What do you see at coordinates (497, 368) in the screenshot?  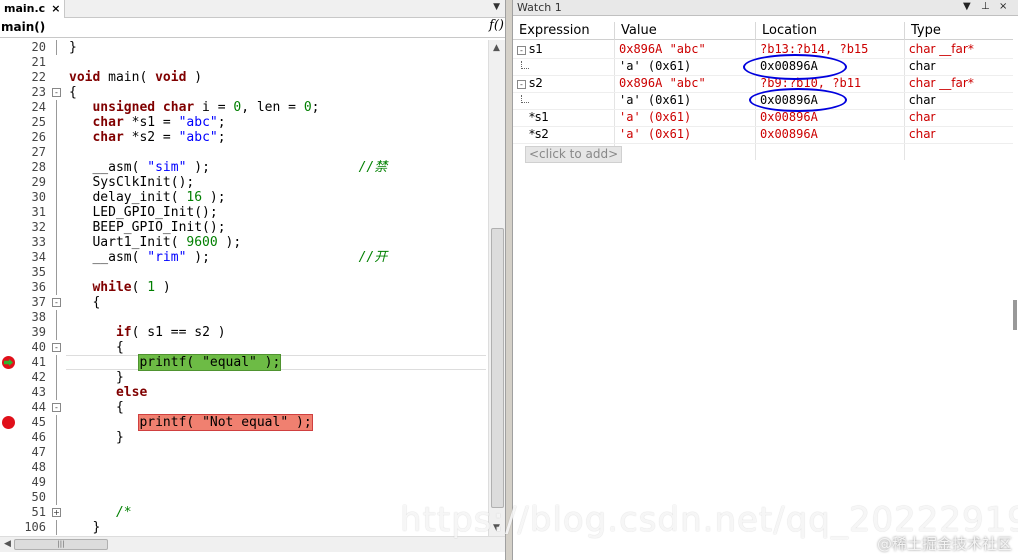 I see `vertical-scroll-thumb` at bounding box center [497, 368].